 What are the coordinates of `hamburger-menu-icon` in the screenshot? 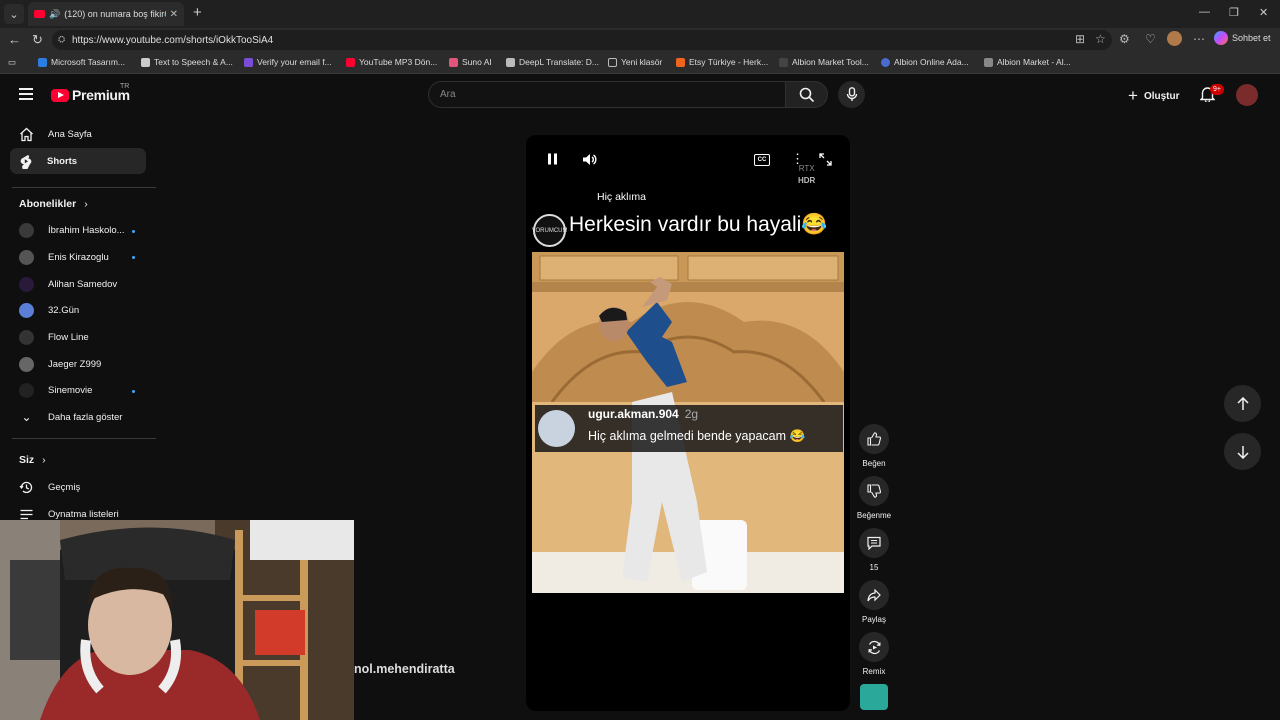 It's located at (26, 94).